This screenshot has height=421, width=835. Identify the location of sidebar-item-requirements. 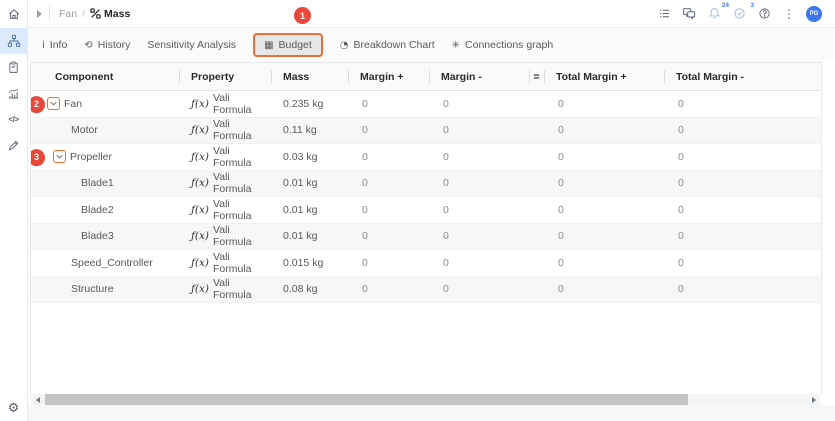
(13, 67).